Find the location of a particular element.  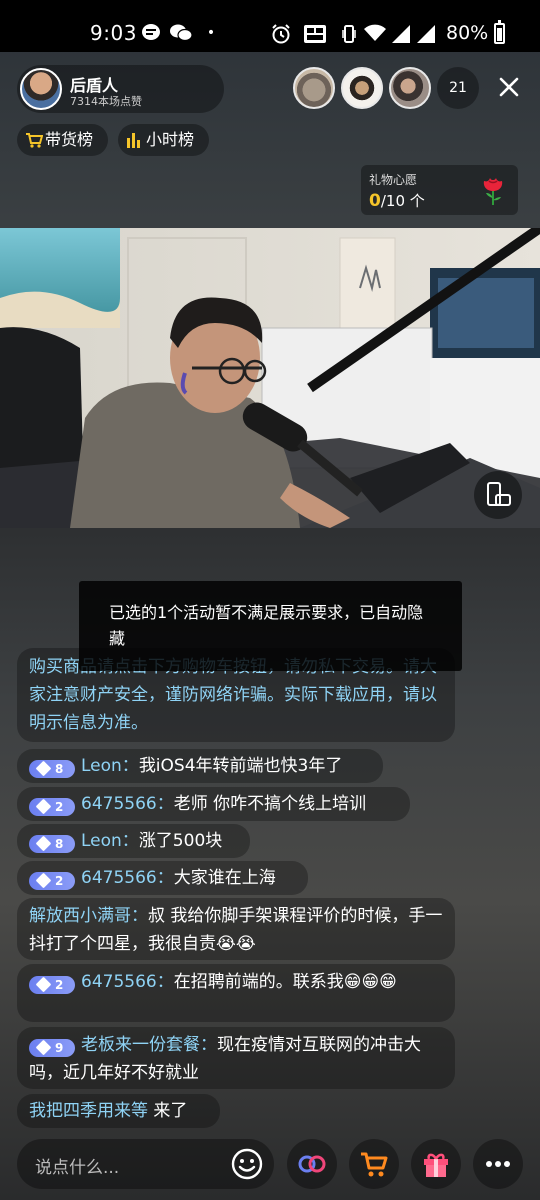

shopping-cart-button is located at coordinates (374, 1164).